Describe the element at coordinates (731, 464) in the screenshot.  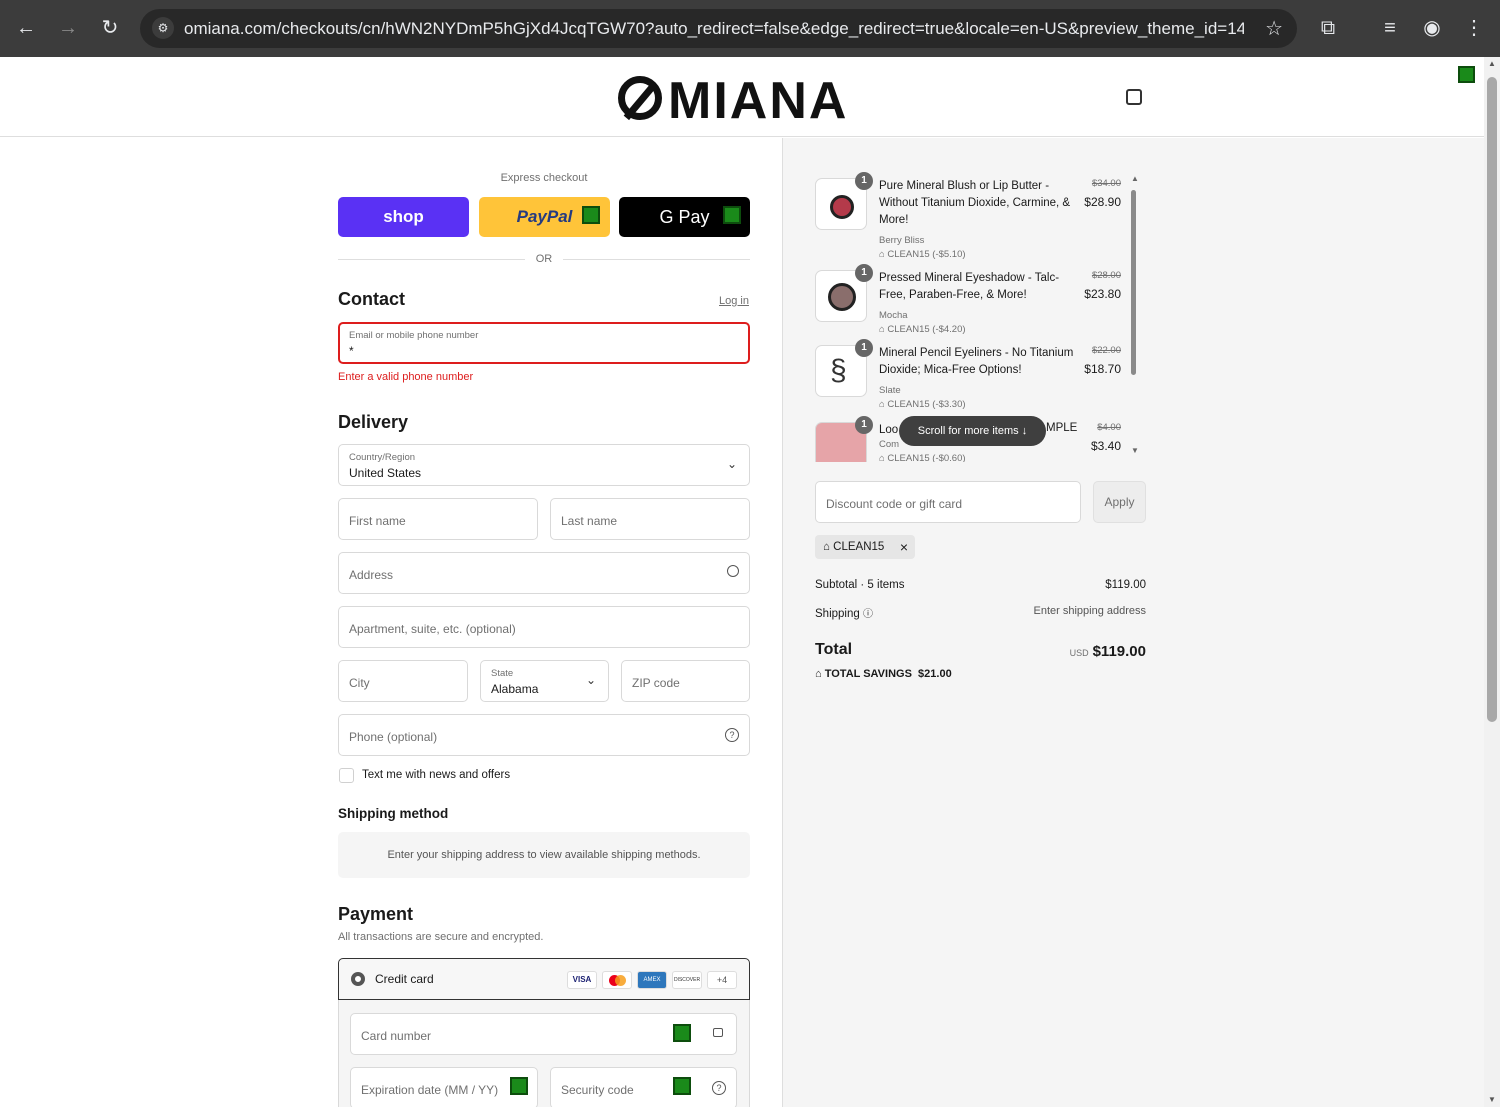
I see `chevron-down-icon: ⌄` at that location.